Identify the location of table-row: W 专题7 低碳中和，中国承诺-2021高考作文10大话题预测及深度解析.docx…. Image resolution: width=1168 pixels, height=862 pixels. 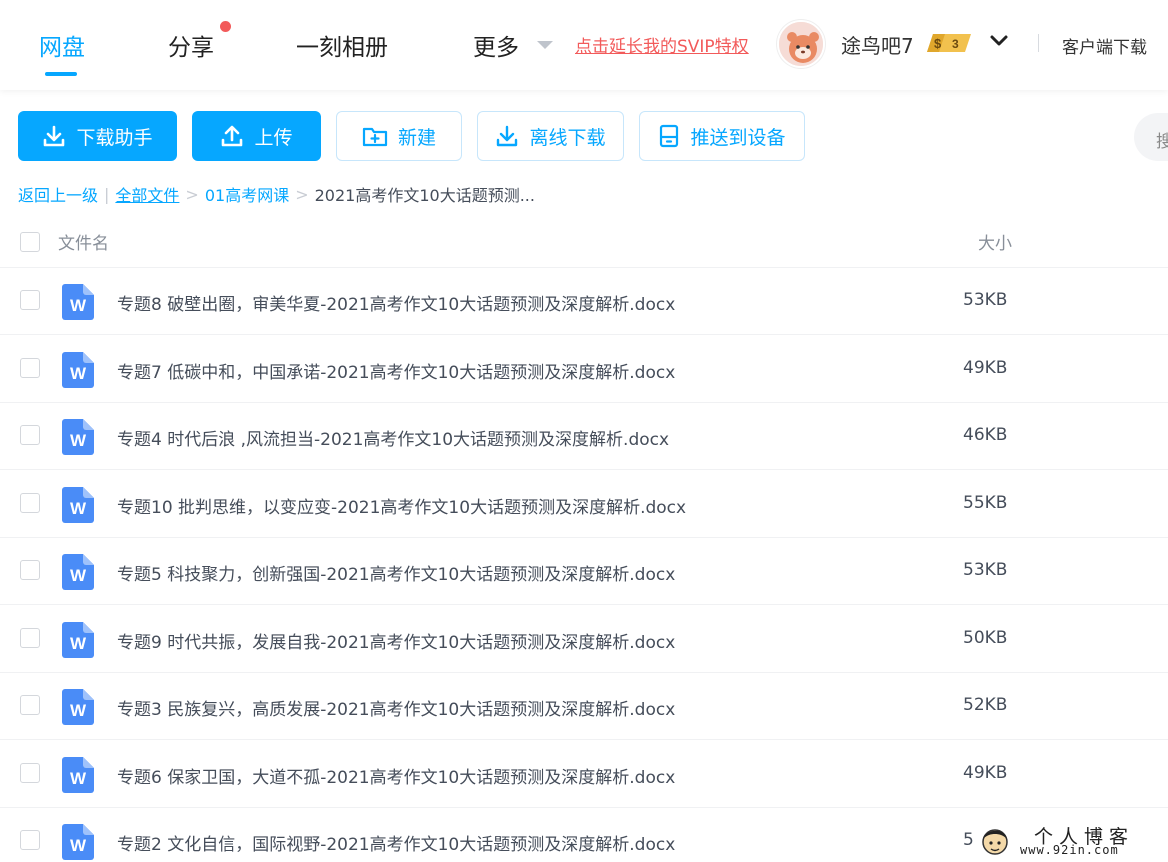
(584, 369).